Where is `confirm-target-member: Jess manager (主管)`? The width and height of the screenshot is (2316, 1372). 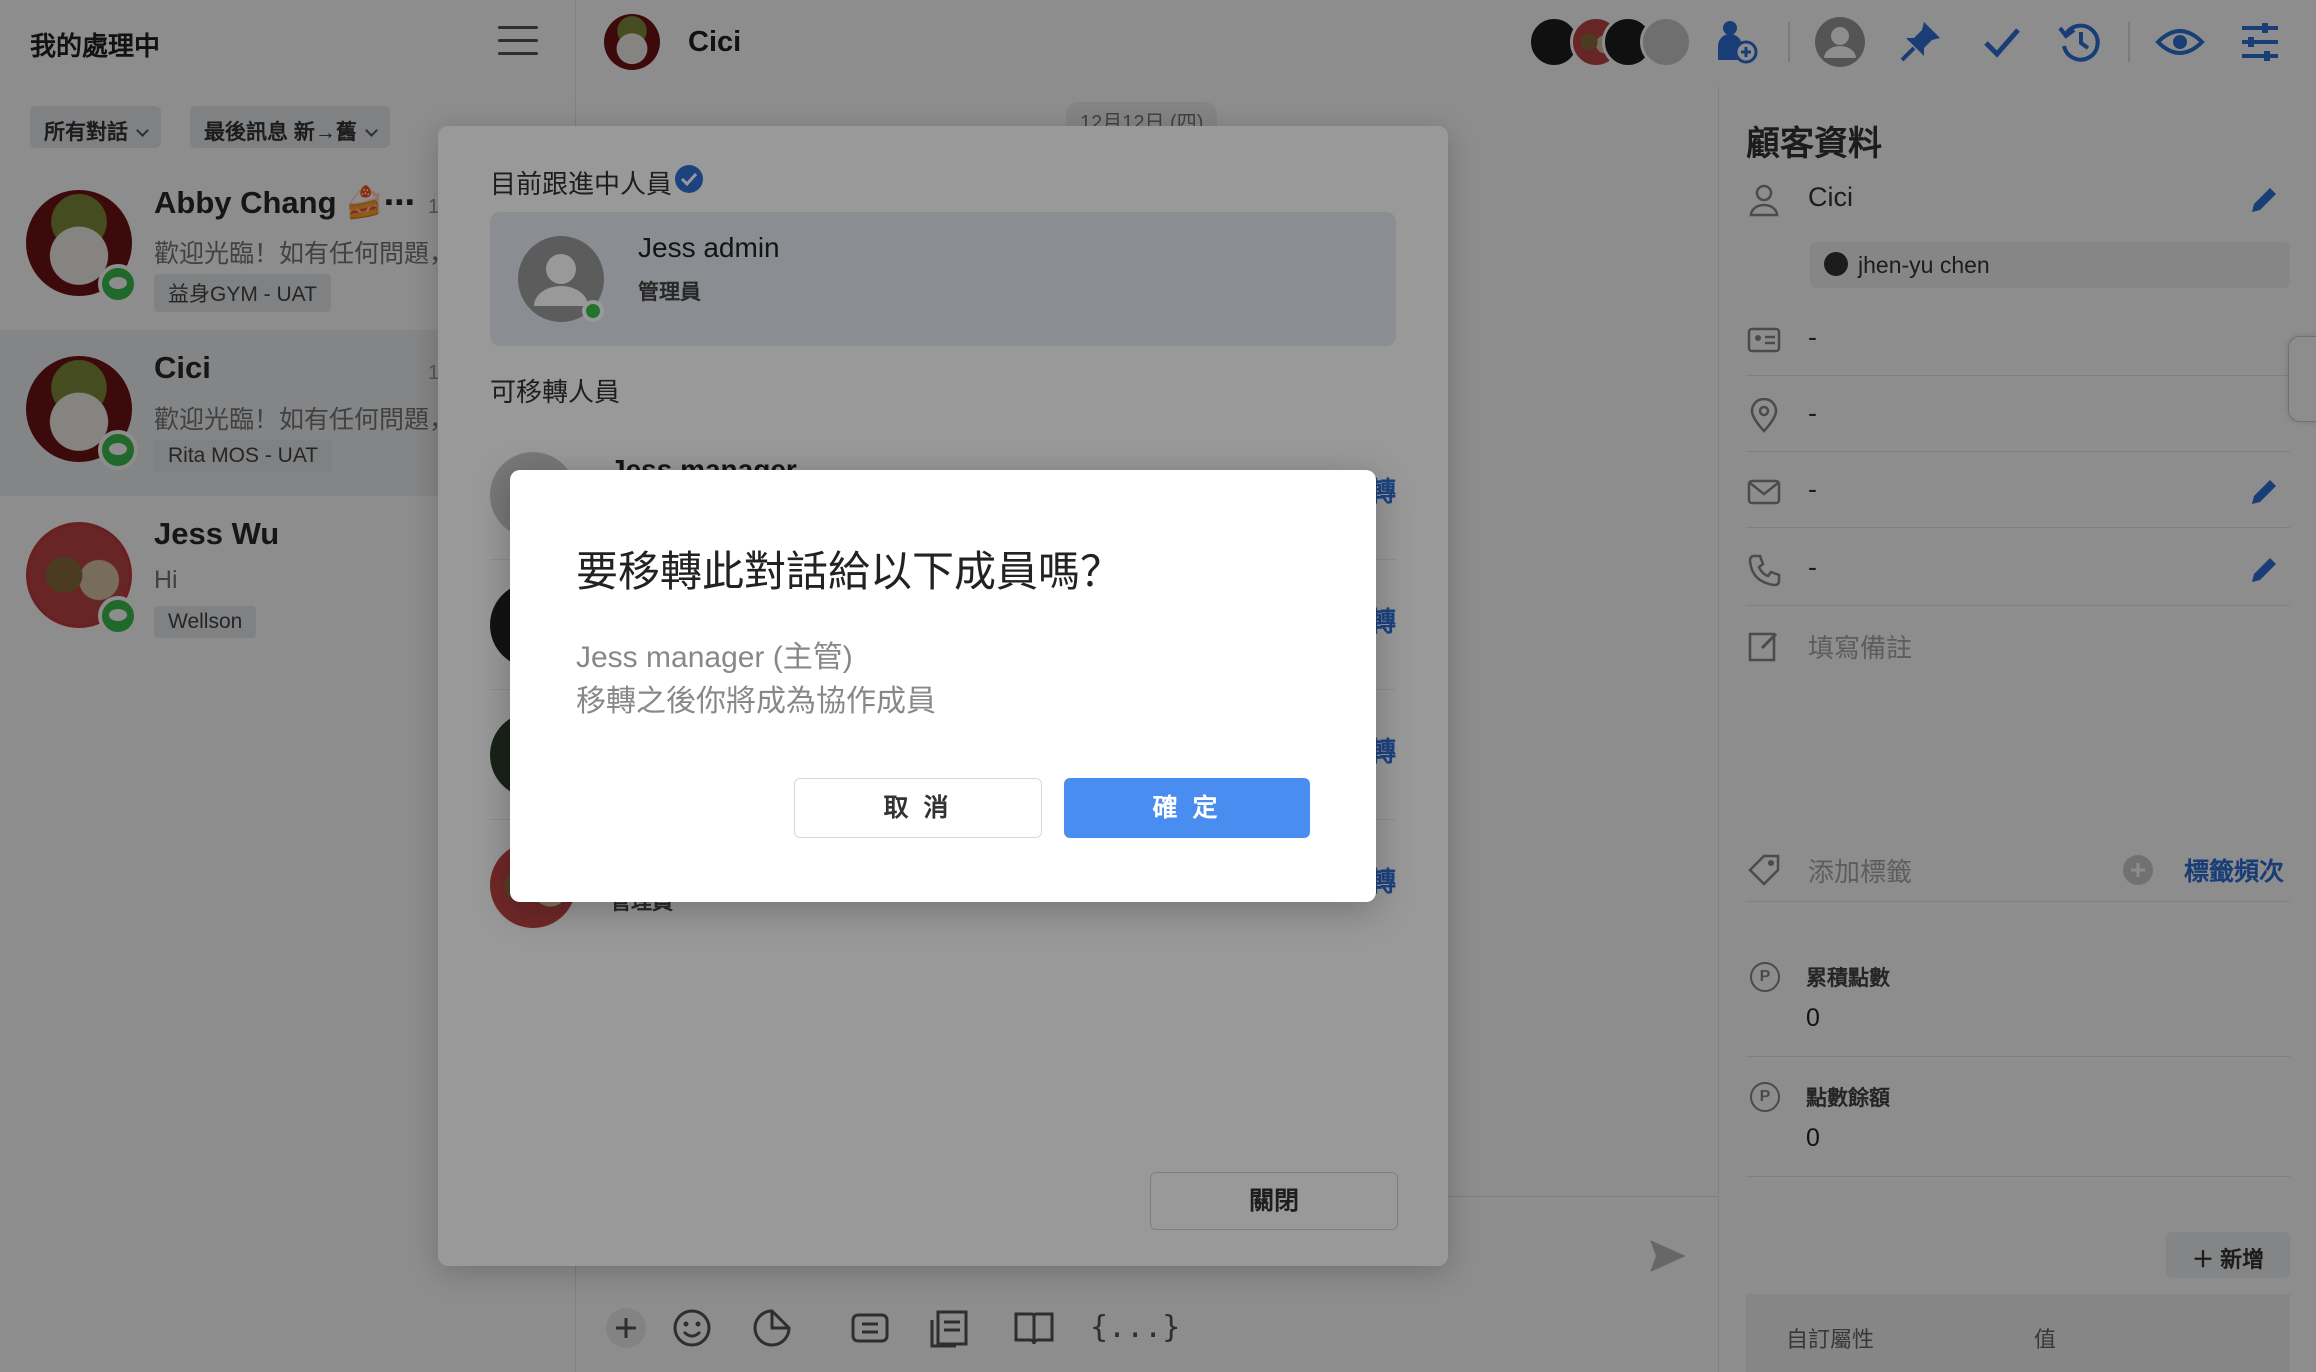 confirm-target-member: Jess manager (主管) is located at coordinates (714, 657).